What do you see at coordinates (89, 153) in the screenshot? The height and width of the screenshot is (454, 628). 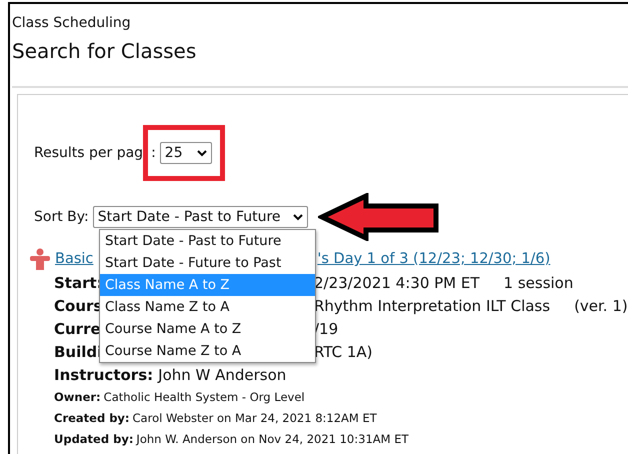 I see `results-per-page-label: Results per pag` at bounding box center [89, 153].